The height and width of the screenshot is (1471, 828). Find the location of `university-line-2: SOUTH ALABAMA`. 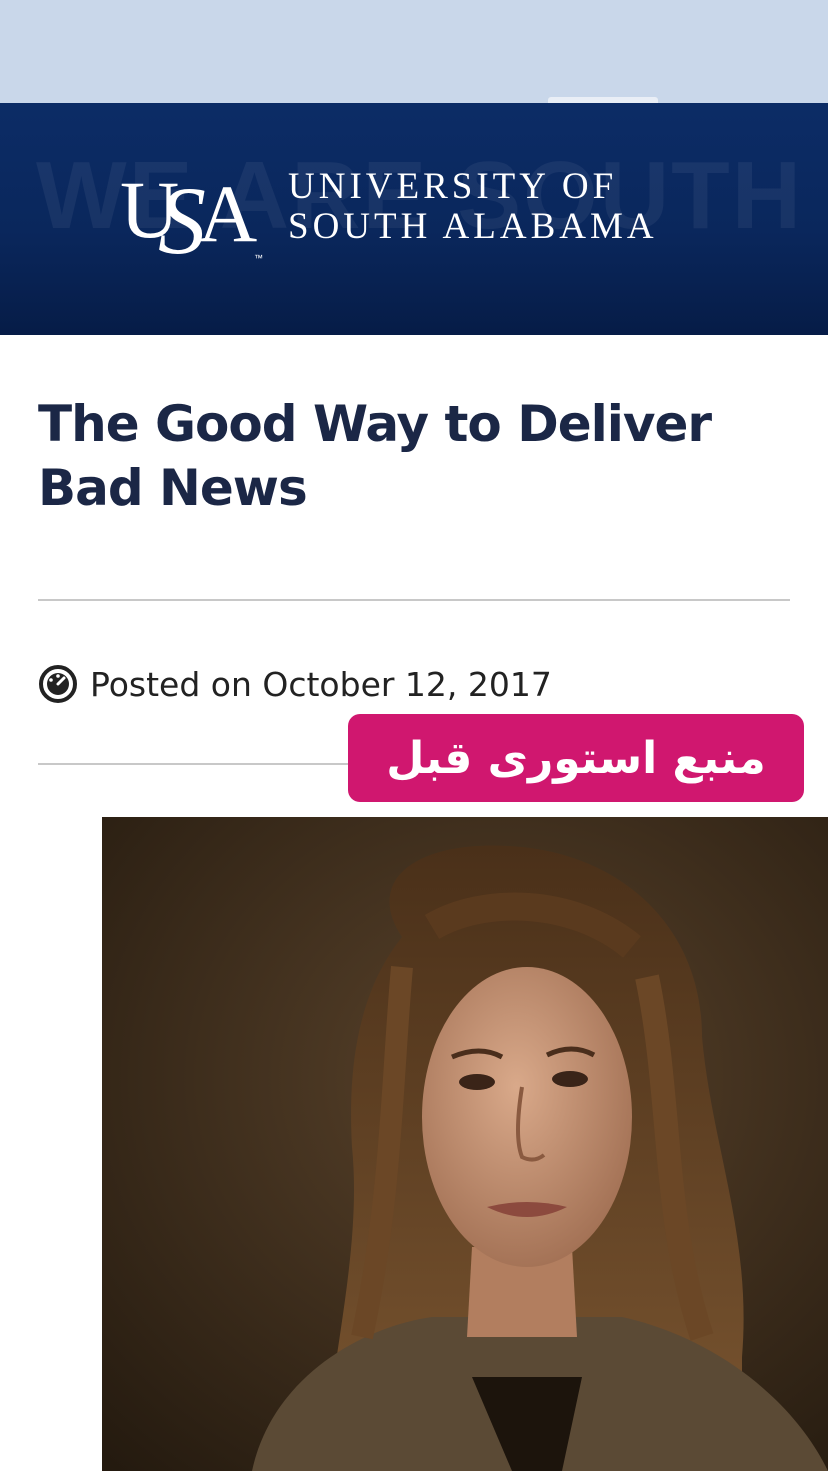

university-line-2: SOUTH ALABAMA is located at coordinates (473, 226).